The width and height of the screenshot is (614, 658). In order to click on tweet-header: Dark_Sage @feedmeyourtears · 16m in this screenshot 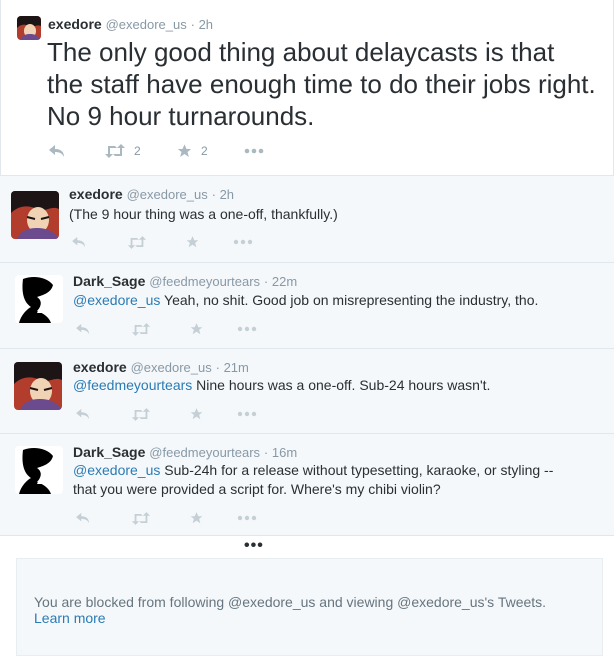, I will do `click(185, 452)`.